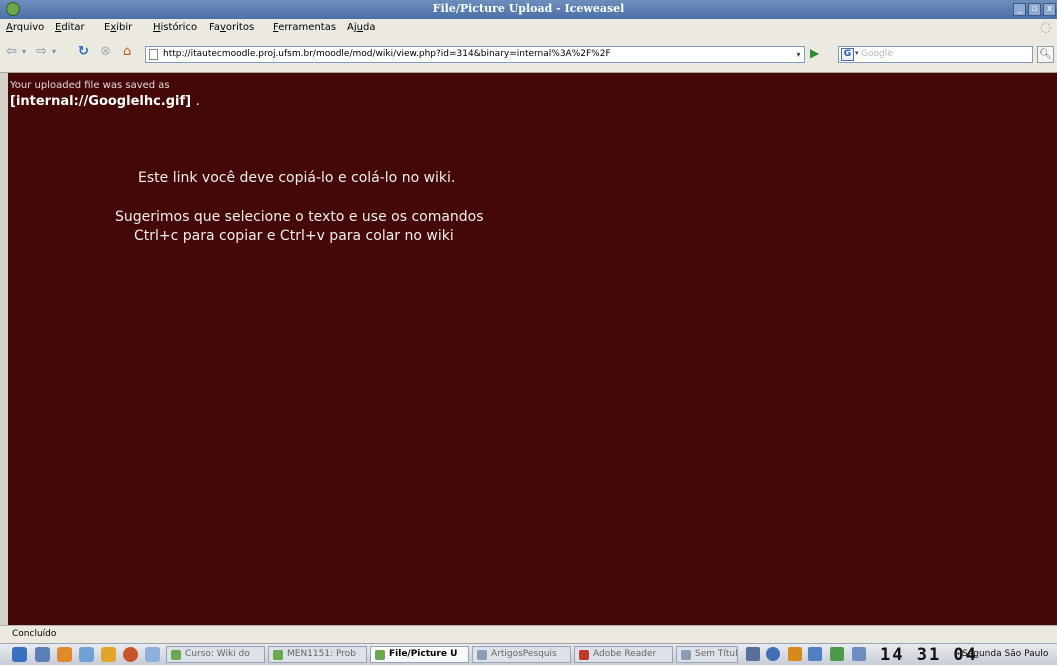  What do you see at coordinates (118, 27) in the screenshot?
I see `menu-exibir: Exibir` at bounding box center [118, 27].